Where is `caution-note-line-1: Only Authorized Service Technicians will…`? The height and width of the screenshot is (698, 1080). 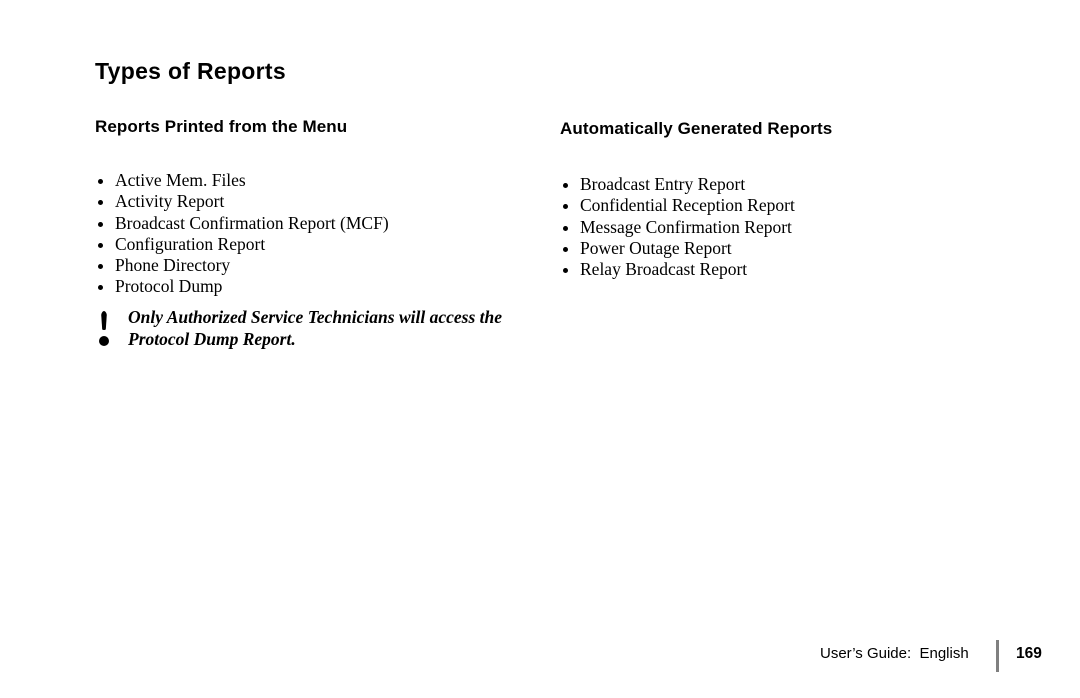
caution-note-line-1: Only Authorized Service Technicians will… is located at coordinates (315, 317).